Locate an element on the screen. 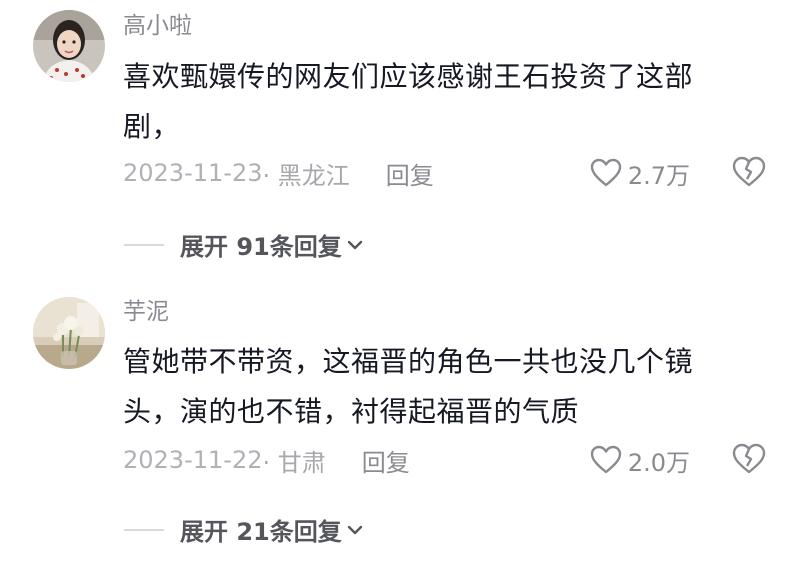  like-count: 2.7万 is located at coordinates (658, 175).